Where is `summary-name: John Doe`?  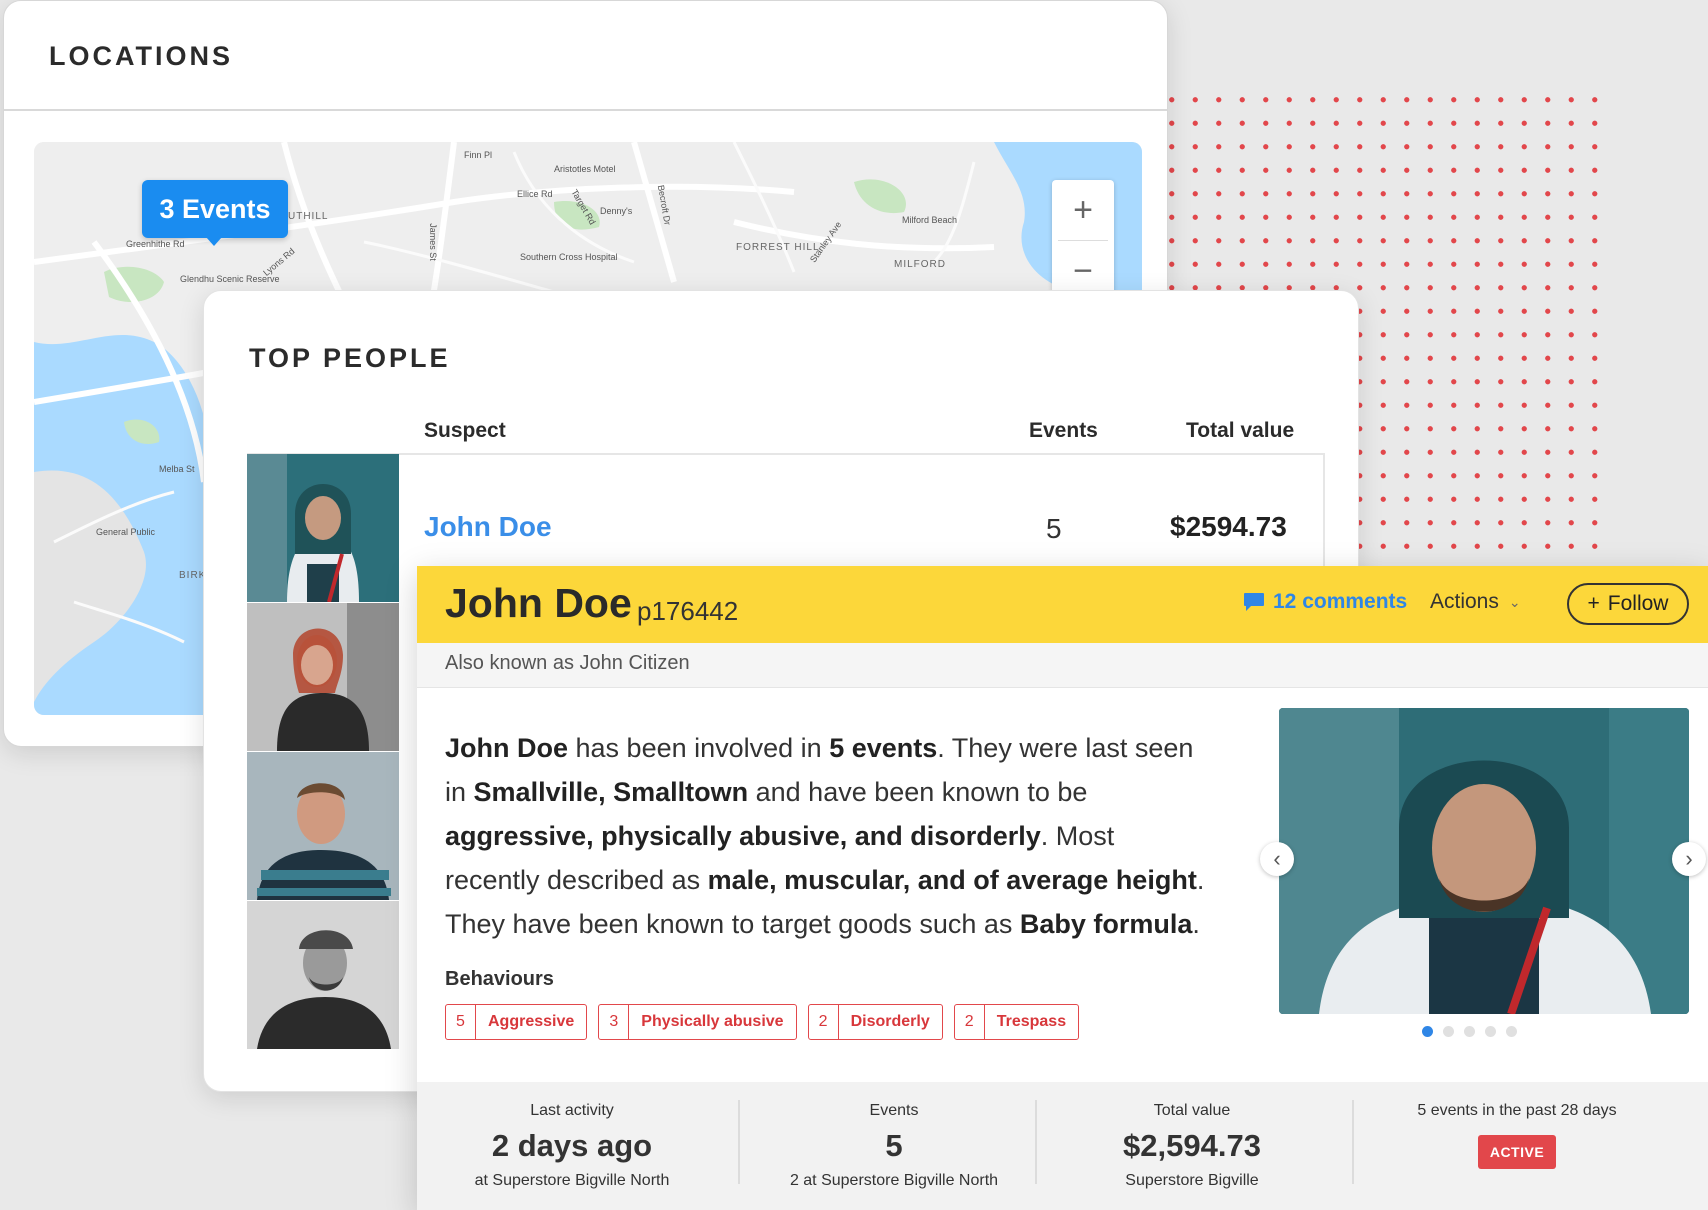 summary-name: John Doe is located at coordinates (507, 748).